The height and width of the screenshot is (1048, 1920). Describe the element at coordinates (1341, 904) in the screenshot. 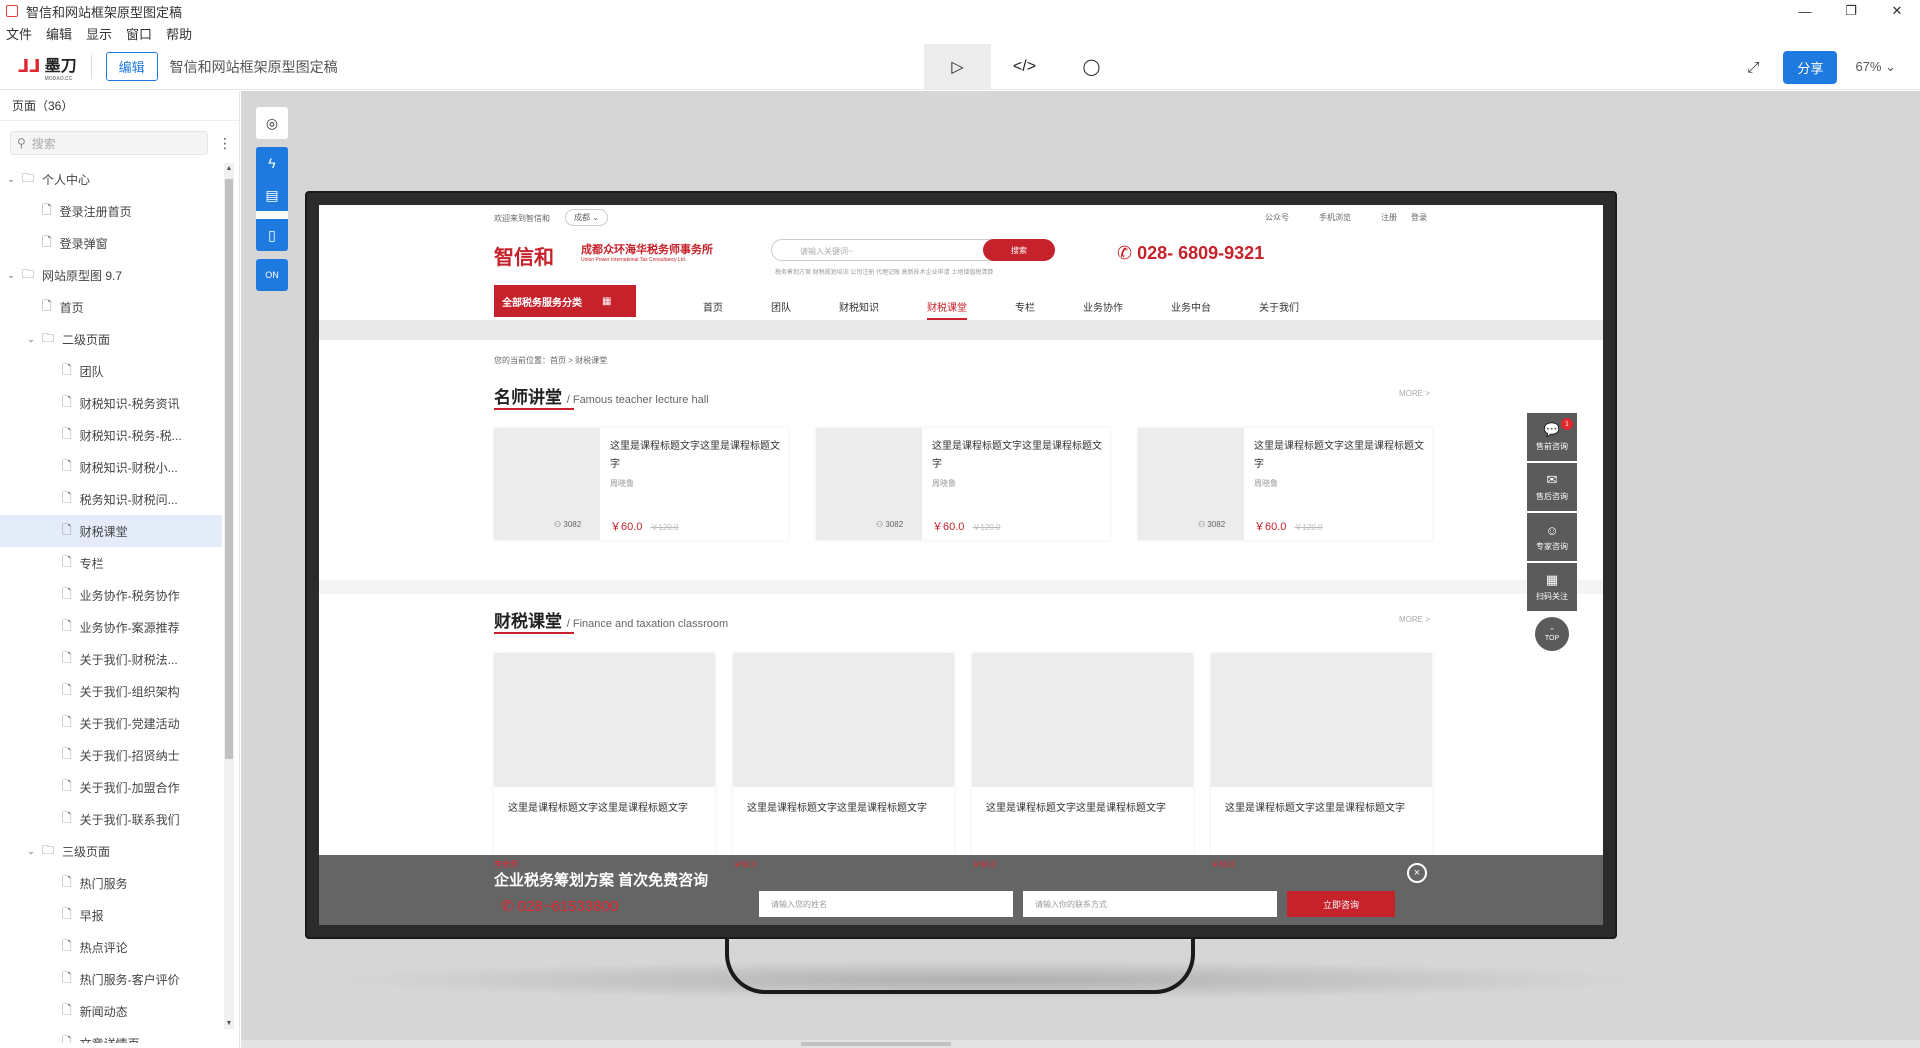

I see `consult-submit-button: 立即咨询` at that location.